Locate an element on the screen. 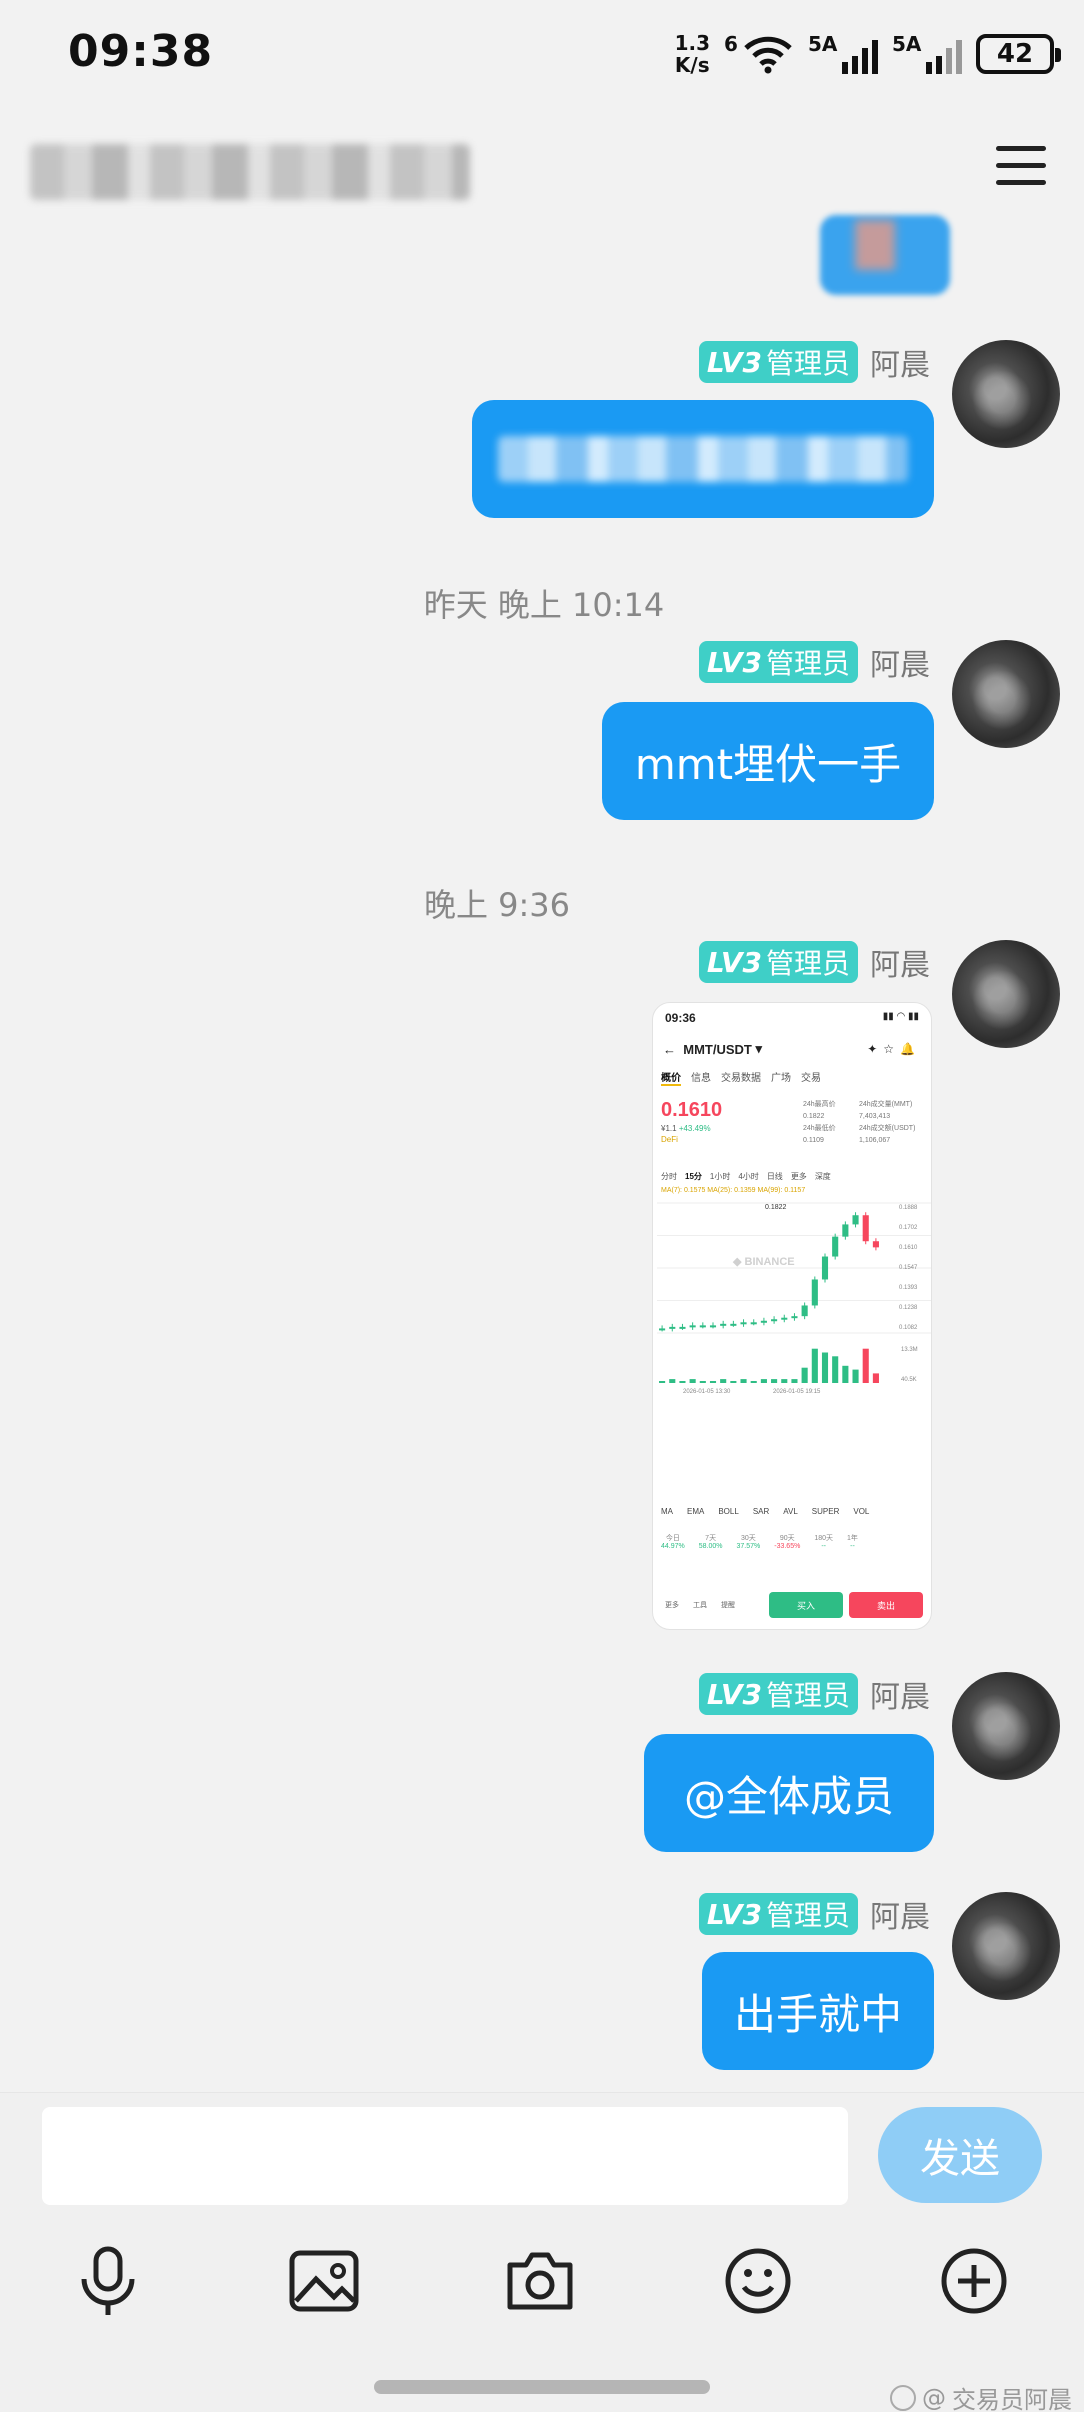 The height and width of the screenshot is (2412, 1084). ss-price-tick: 0.1888 is located at coordinates (908, 1208).